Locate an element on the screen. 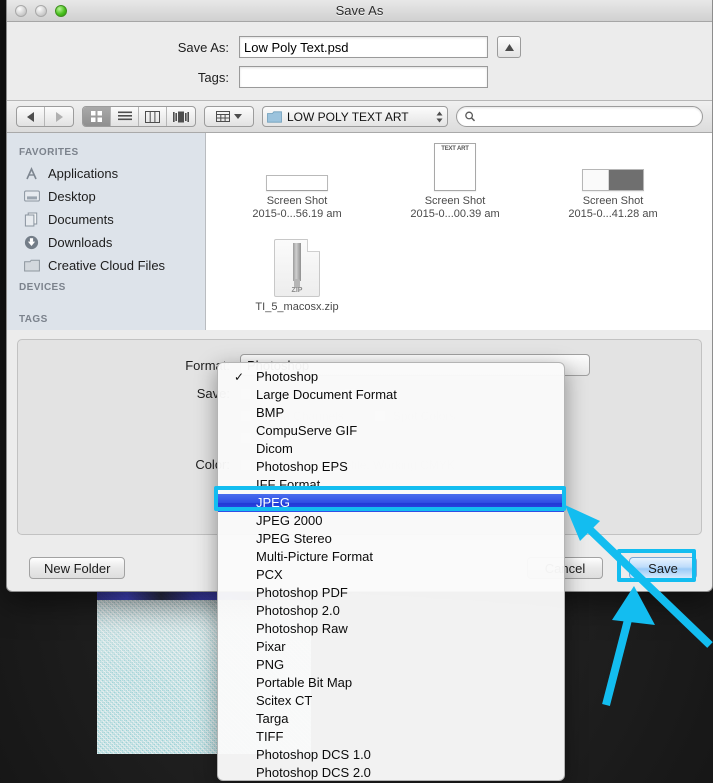 This screenshot has height=783, width=713. desktop-icon is located at coordinates (31, 197).